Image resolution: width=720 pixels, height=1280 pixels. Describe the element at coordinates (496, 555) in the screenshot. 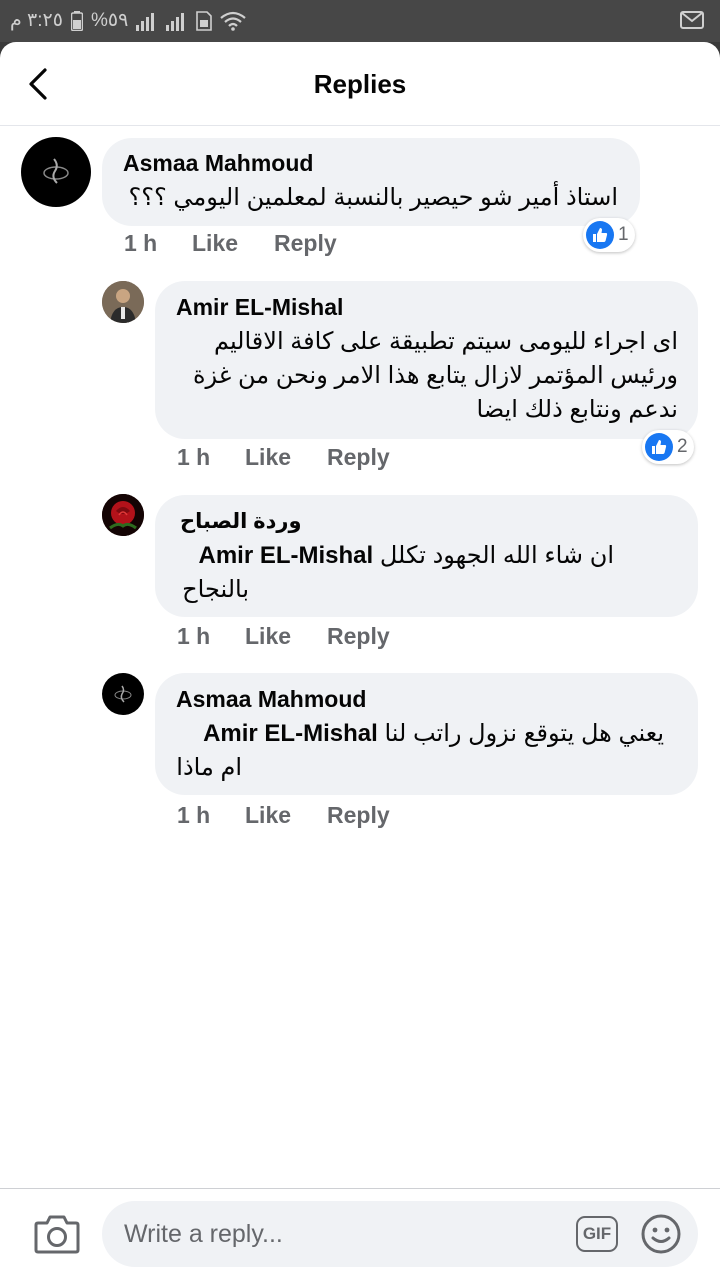

I see `comment-text-body: ان شاء الله الجهود تكلل` at that location.